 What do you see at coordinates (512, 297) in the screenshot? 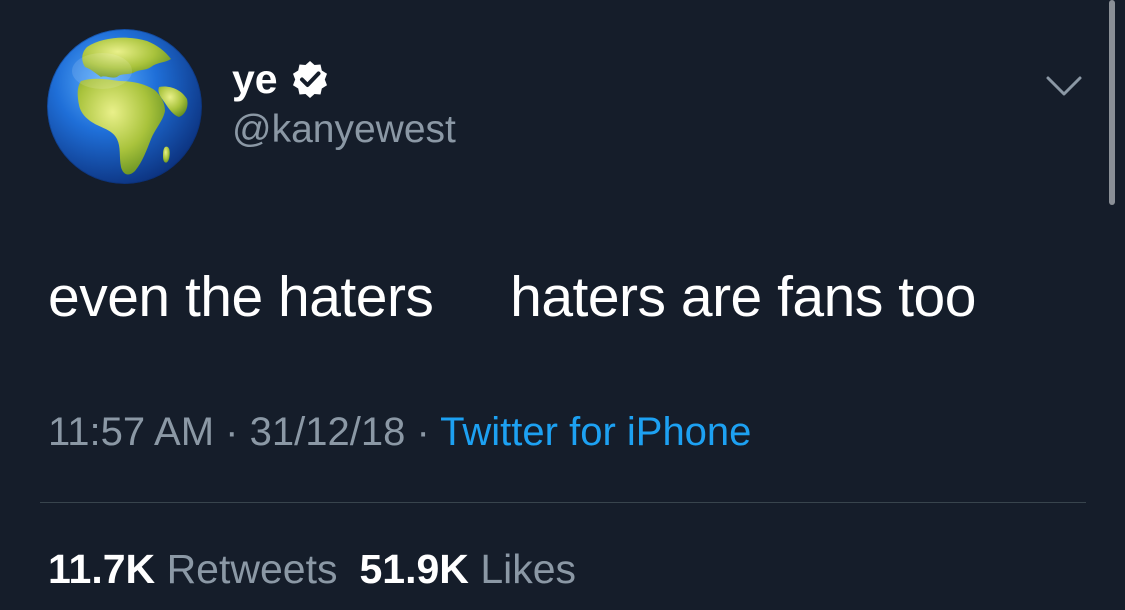
I see `tweet-text: even the haters haters are fans too` at bounding box center [512, 297].